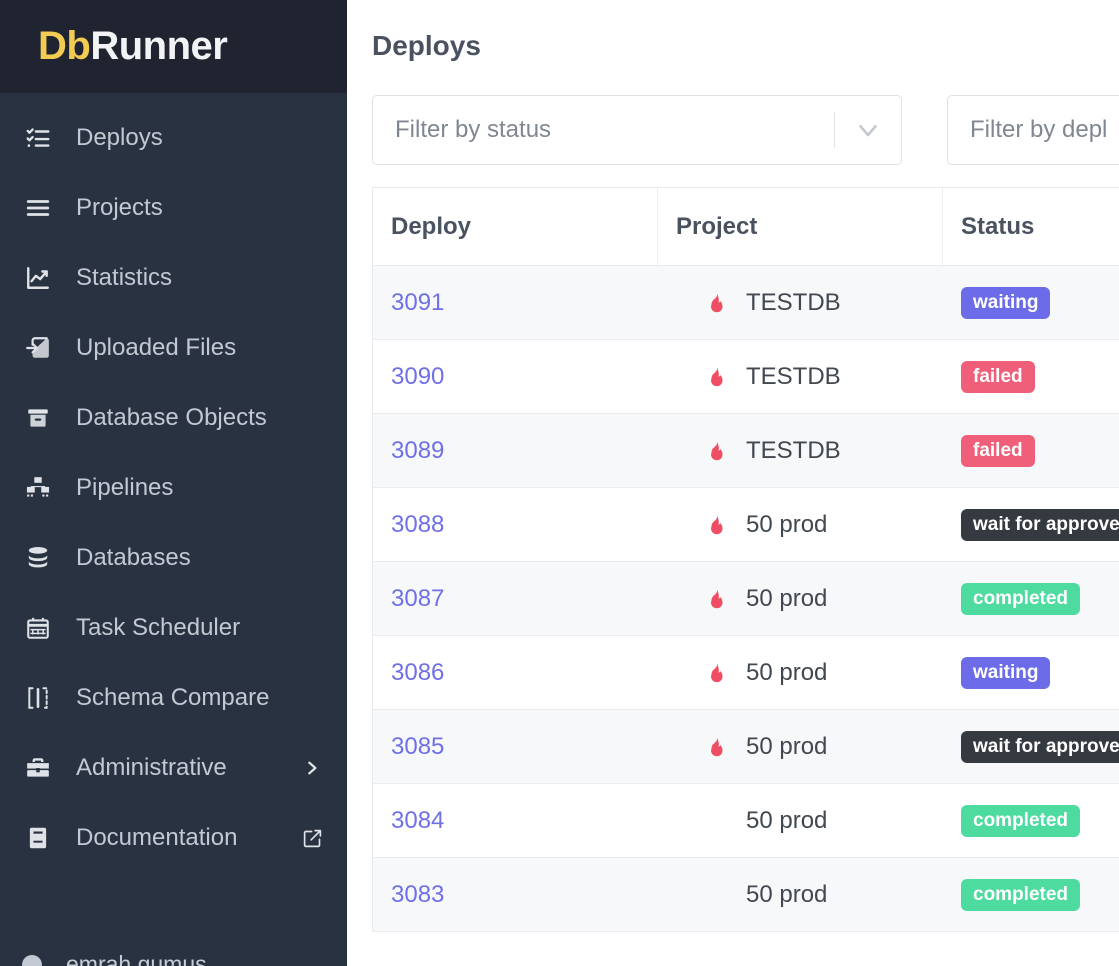 The width and height of the screenshot is (1119, 966). What do you see at coordinates (173, 488) in the screenshot?
I see `sidebar-item-pipelines: Pipelines` at bounding box center [173, 488].